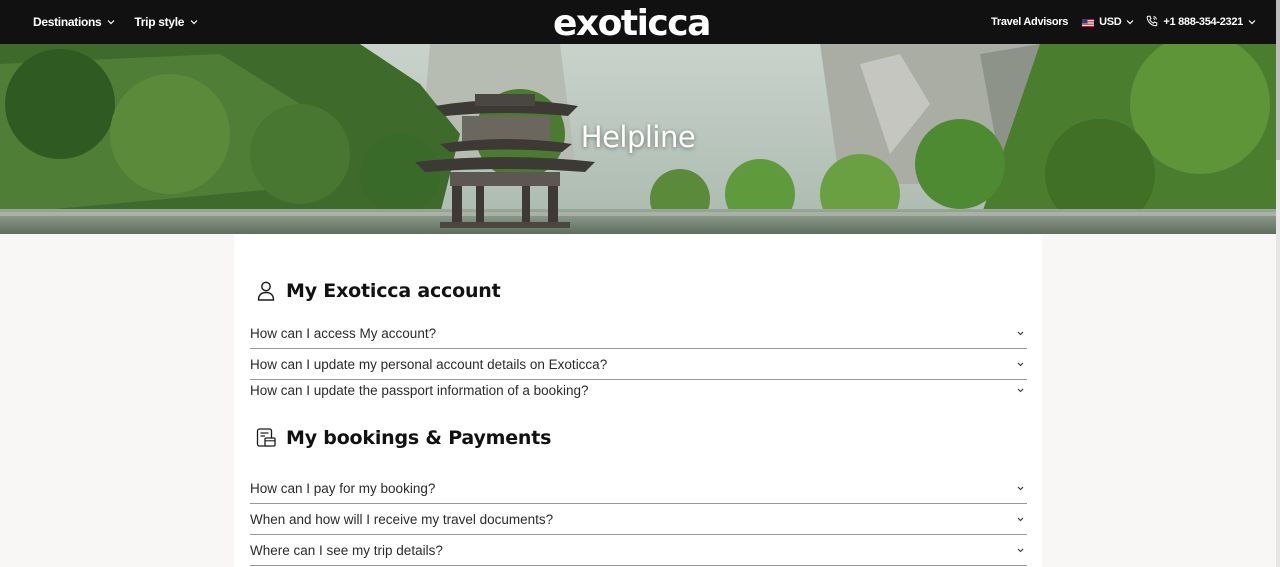  I want to click on nav-trip-style: Trip style, so click(166, 22).